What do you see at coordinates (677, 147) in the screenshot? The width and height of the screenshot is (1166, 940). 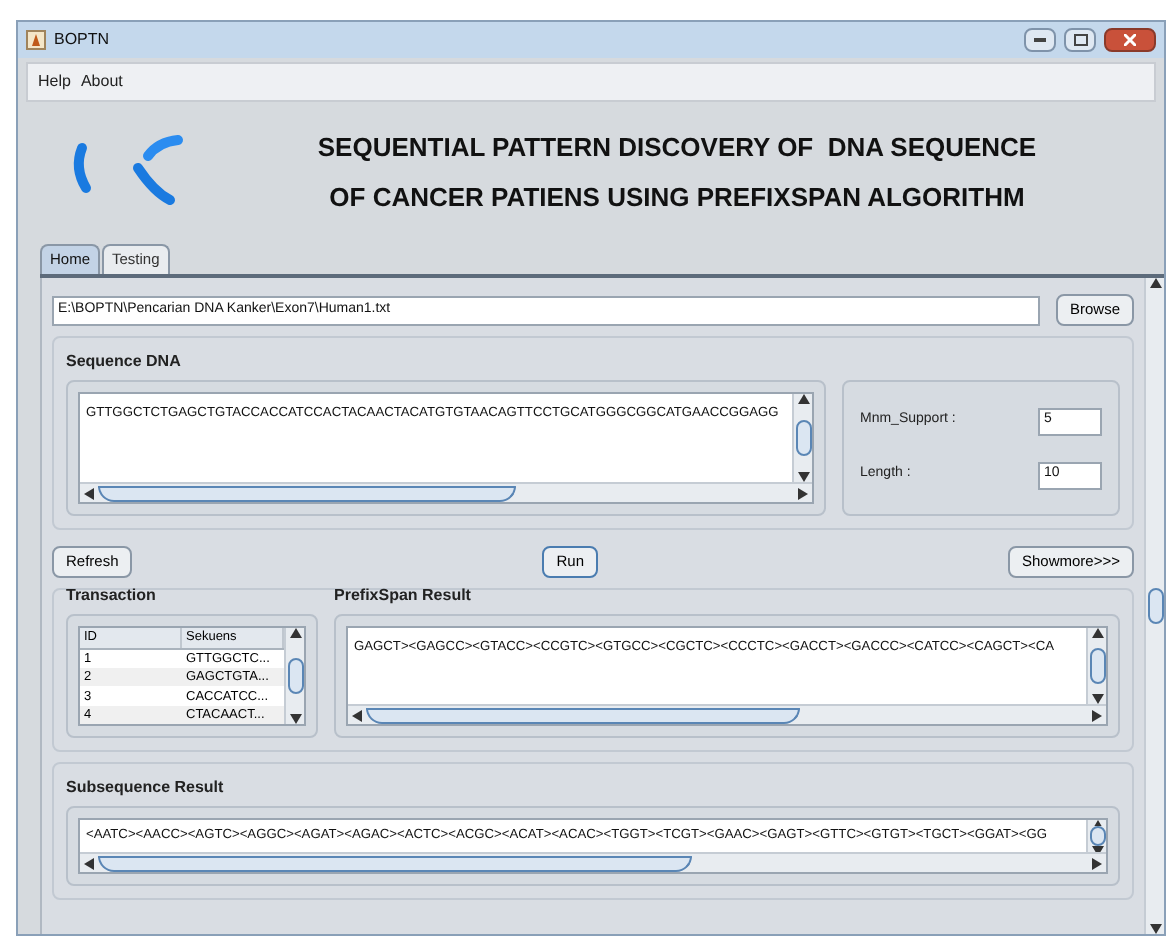 I see `app-heading: SEQUENTIAL PATTERN DISCOVERY OF DNA SEQUENCE` at bounding box center [677, 147].